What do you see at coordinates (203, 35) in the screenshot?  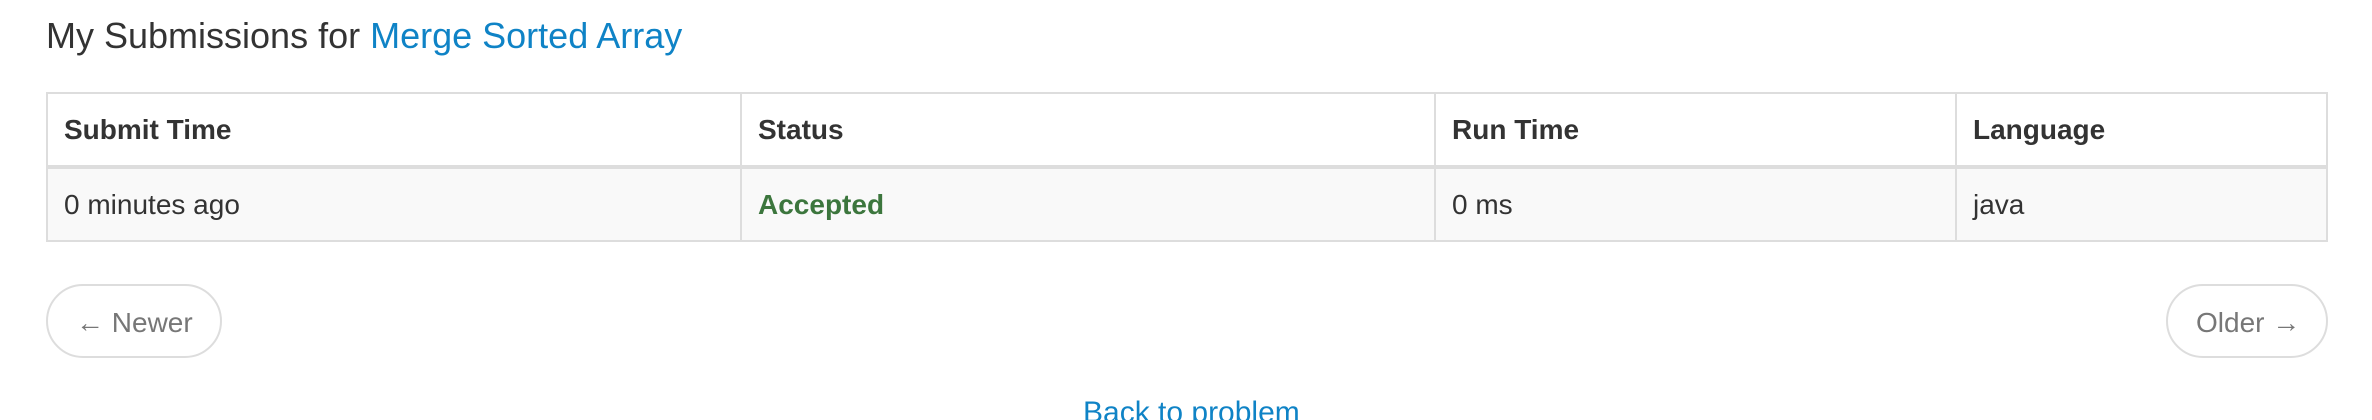 I see `page-title-prefix: My Submissions for` at bounding box center [203, 35].